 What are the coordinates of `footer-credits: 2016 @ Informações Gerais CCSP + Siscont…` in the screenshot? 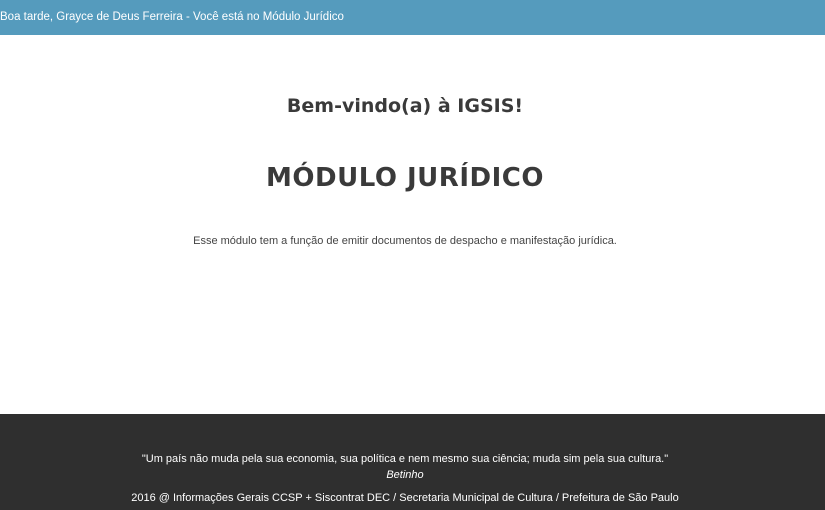 It's located at (405, 498).